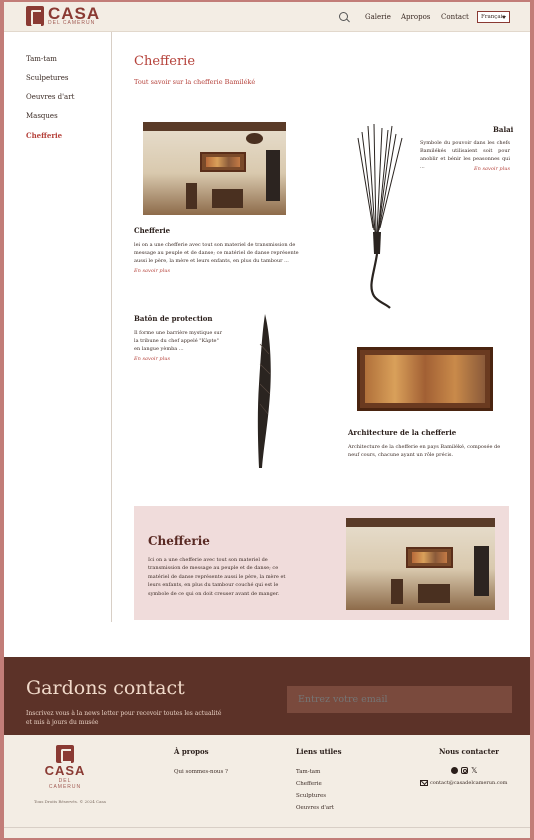 Image resolution: width=534 pixels, height=840 pixels. Describe the element at coordinates (464, 770) in the screenshot. I see `instagram-icon` at that location.